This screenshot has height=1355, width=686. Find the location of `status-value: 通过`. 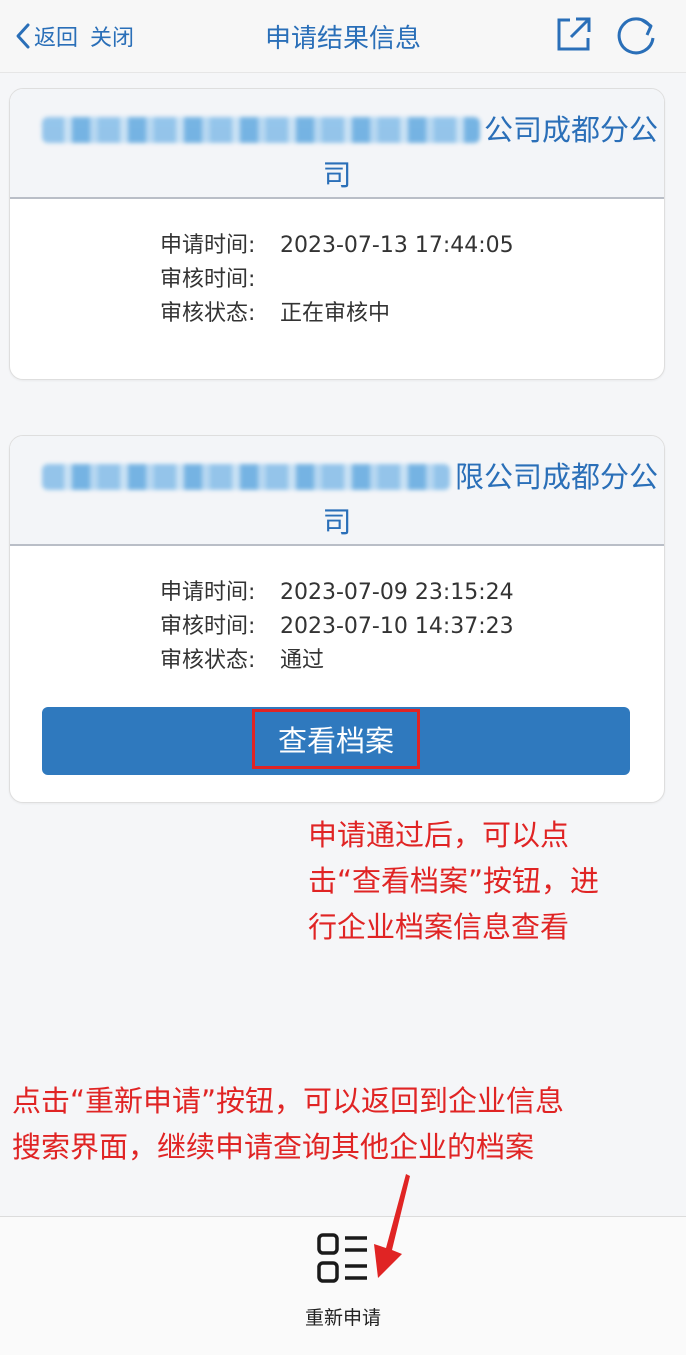

status-value: 通过 is located at coordinates (302, 660).